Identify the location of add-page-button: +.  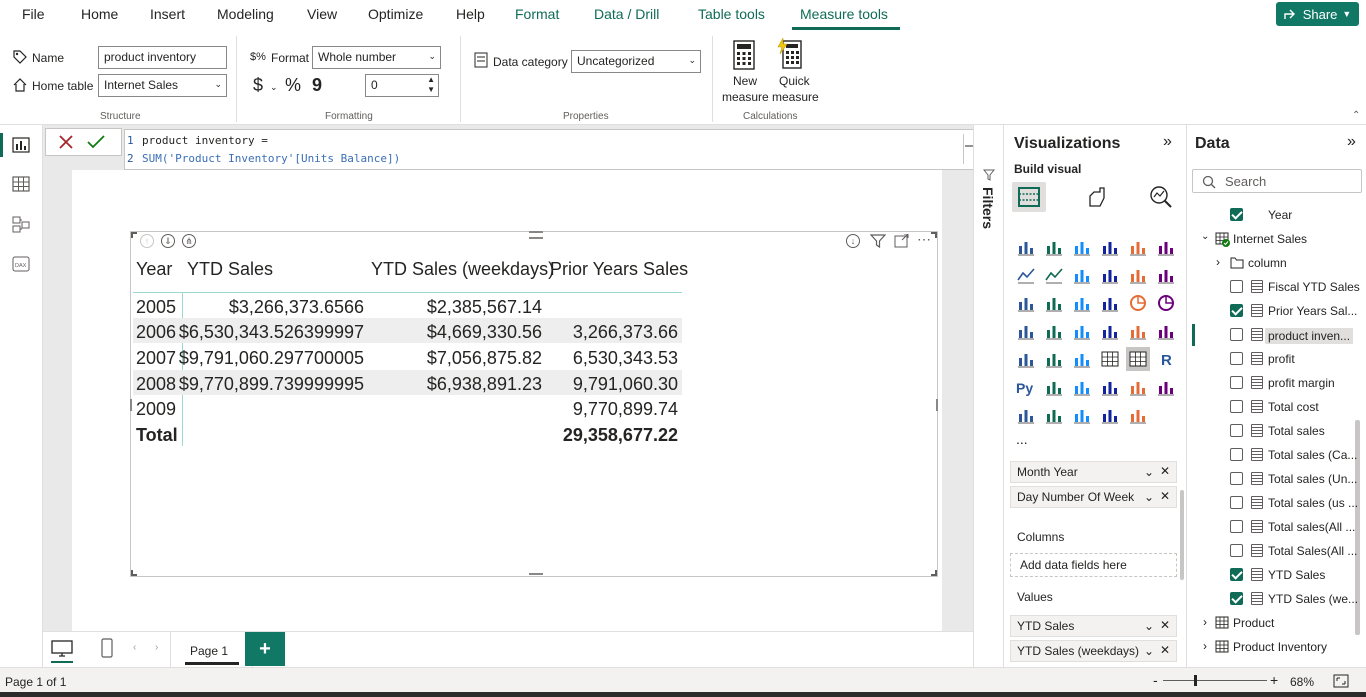
(265, 649).